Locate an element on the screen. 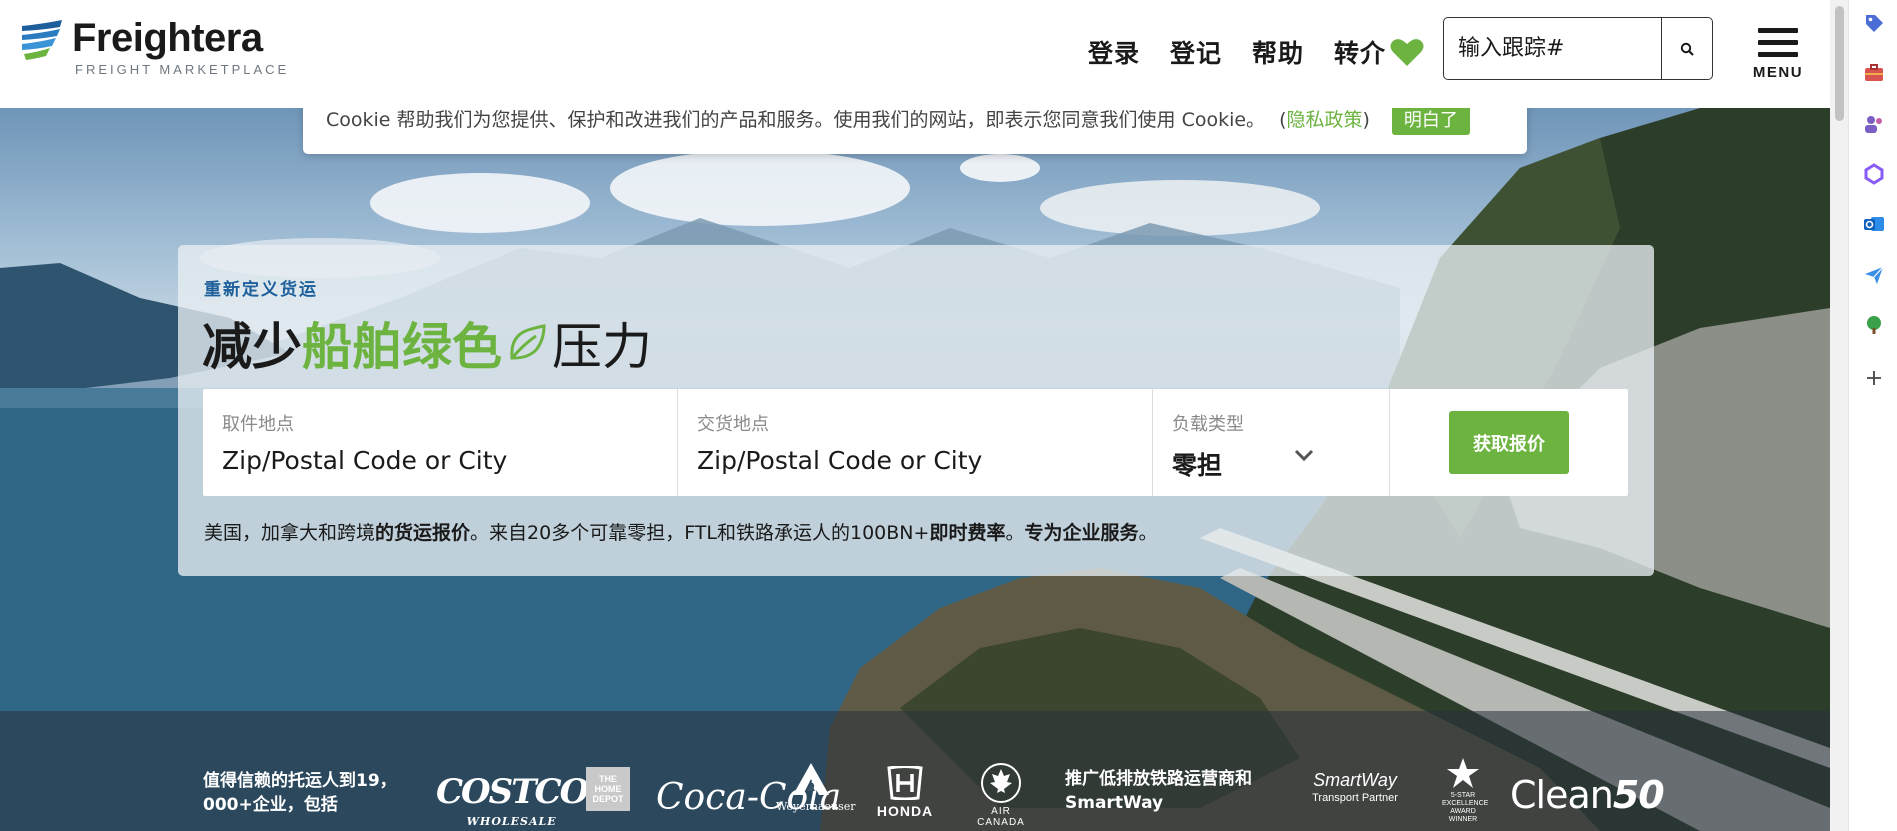 The height and width of the screenshot is (831, 1897). headline-part3: 压力 is located at coordinates (602, 347).